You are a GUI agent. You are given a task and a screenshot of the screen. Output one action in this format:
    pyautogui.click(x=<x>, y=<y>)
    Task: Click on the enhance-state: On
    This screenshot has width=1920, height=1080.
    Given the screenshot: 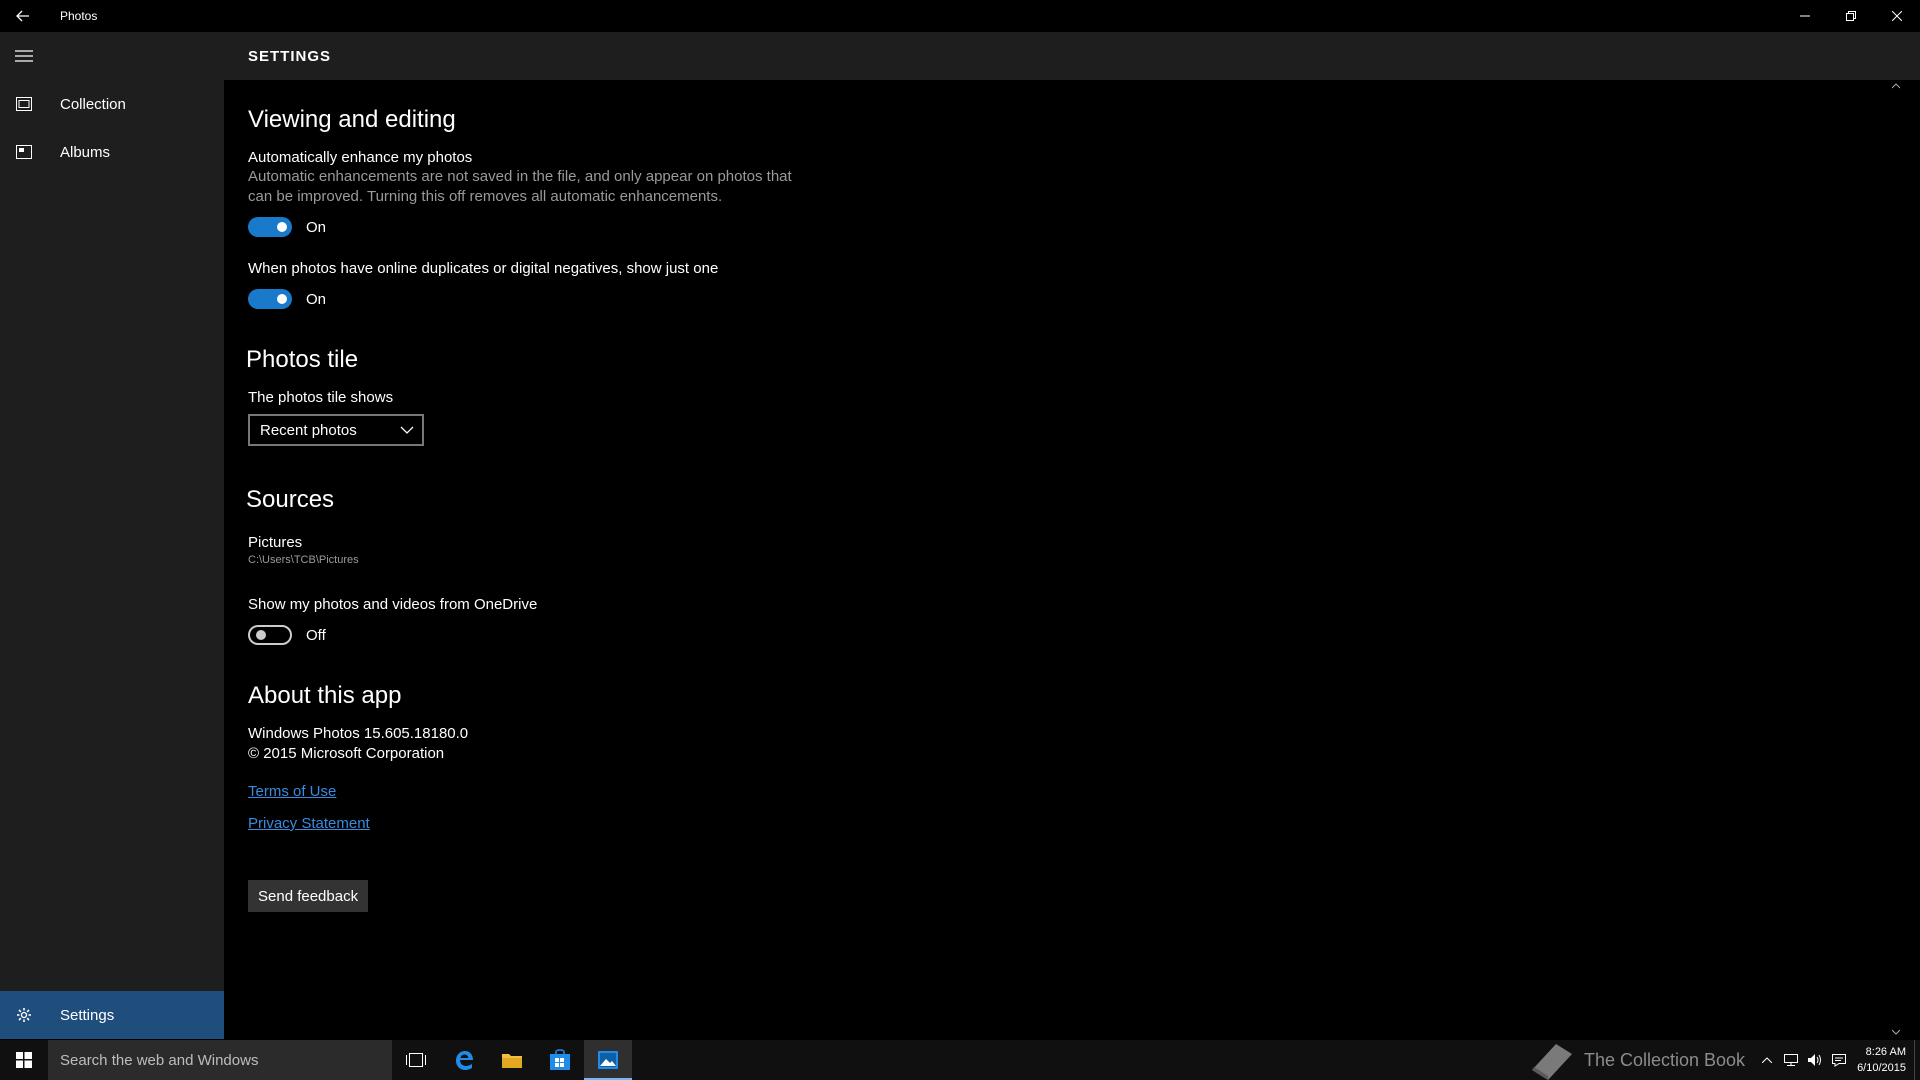 What is the action you would take?
    pyautogui.click(x=316, y=227)
    